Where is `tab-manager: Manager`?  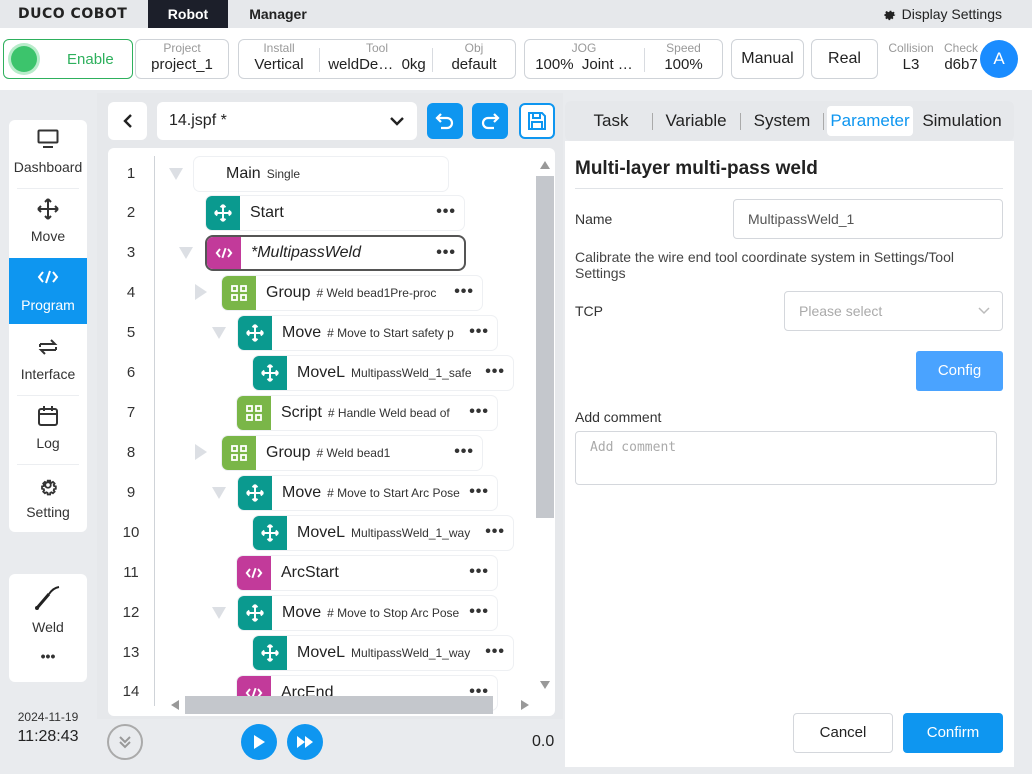
tab-manager: Manager is located at coordinates (278, 14).